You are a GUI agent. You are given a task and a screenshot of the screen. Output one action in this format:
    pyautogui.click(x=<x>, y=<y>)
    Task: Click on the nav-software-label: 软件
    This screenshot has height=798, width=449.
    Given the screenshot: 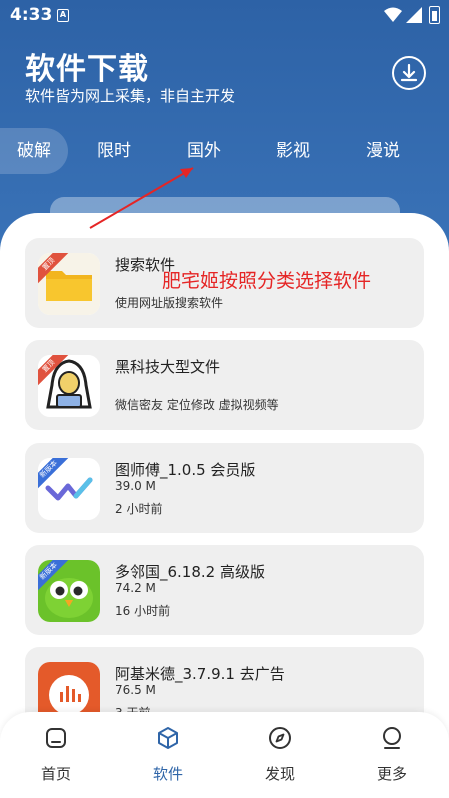 What is the action you would take?
    pyautogui.click(x=167, y=774)
    